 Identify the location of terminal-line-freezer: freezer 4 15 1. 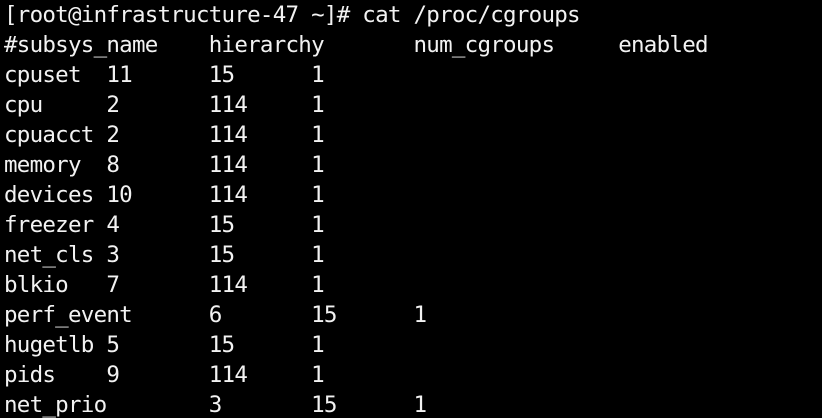
(164, 225).